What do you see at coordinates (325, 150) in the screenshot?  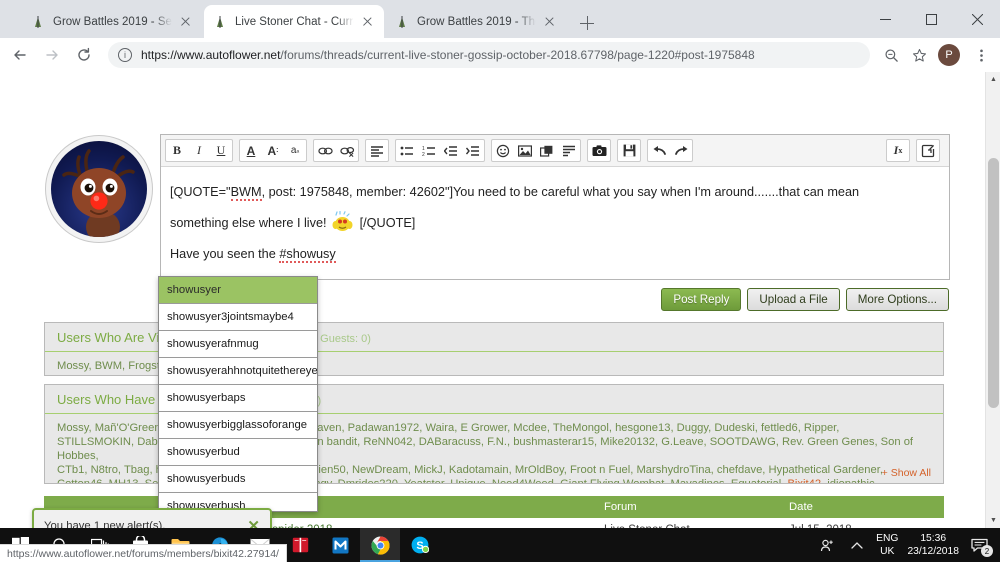 I see `insert-link-button` at bounding box center [325, 150].